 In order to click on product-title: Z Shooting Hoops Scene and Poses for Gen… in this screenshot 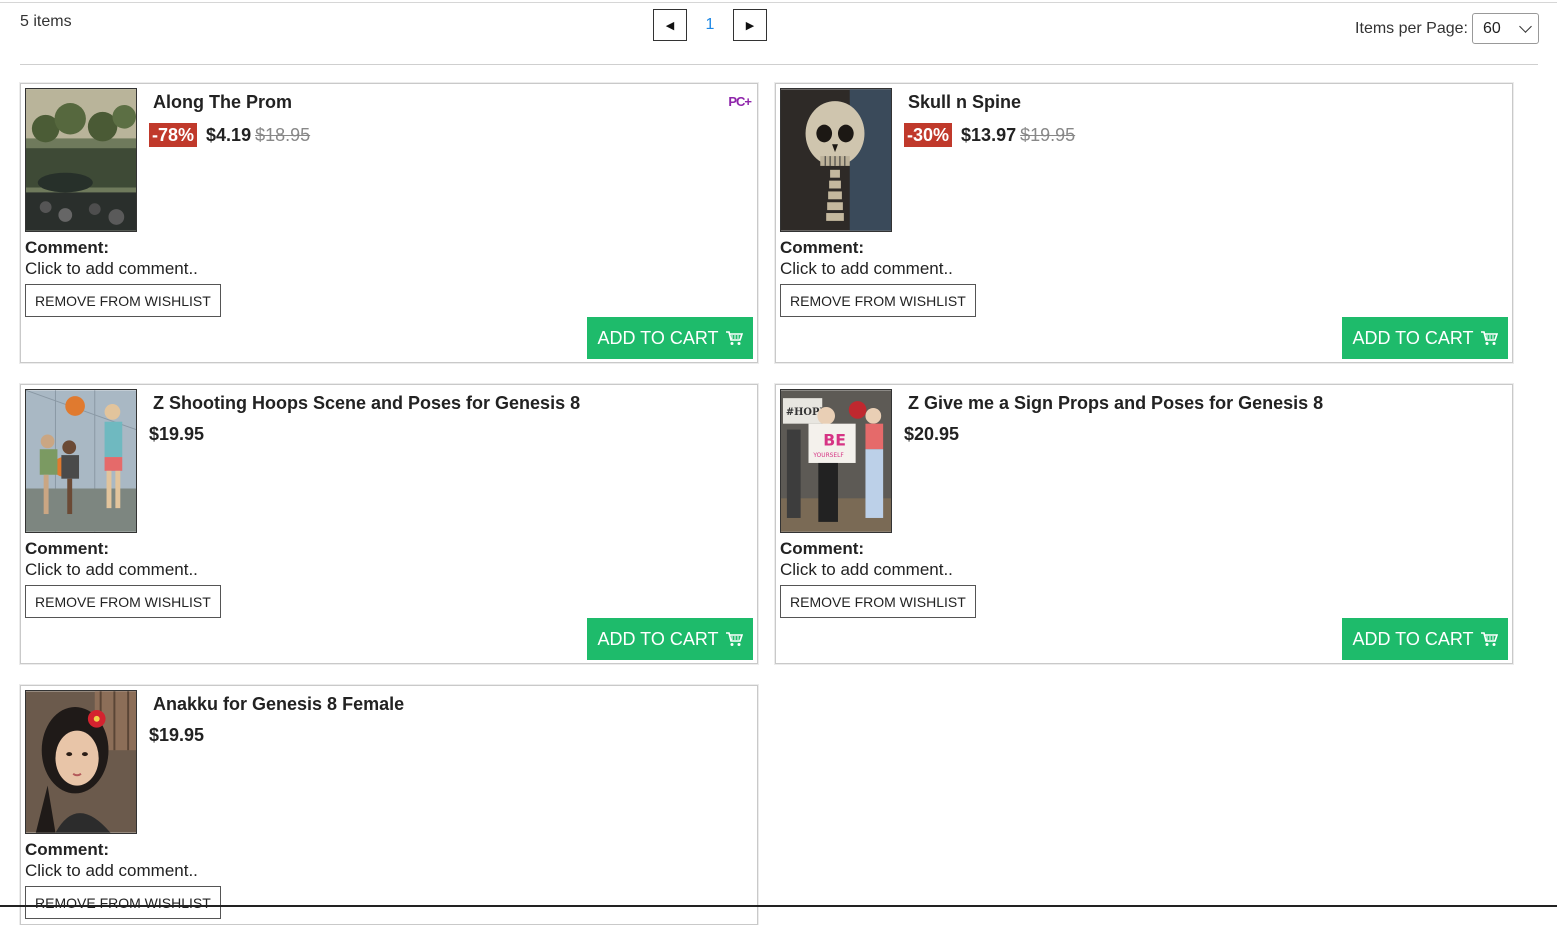, I will do `click(366, 403)`.